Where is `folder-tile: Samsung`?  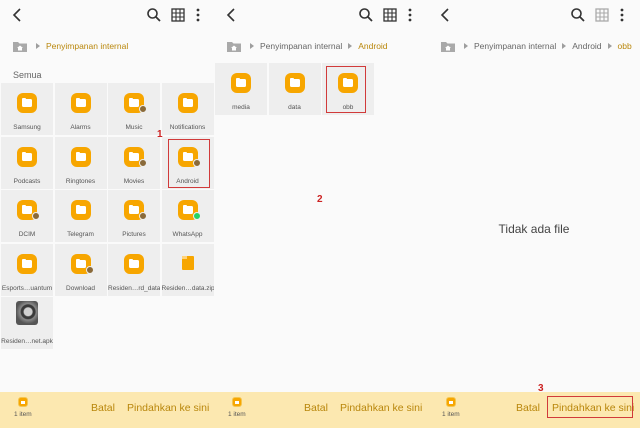 folder-tile: Samsung is located at coordinates (27, 109).